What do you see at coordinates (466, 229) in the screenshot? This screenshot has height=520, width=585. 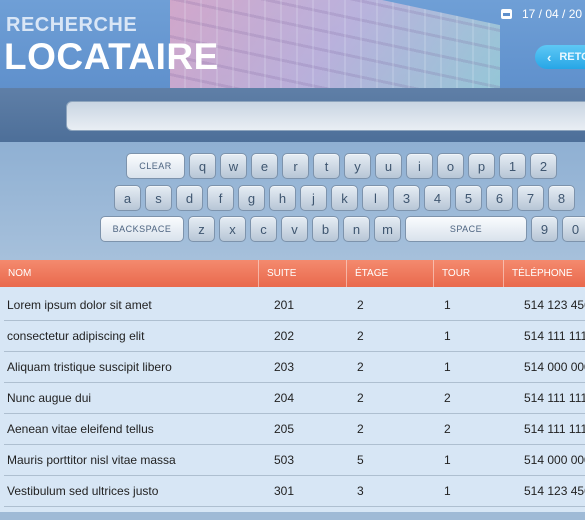 I see `key-space: SPACE` at bounding box center [466, 229].